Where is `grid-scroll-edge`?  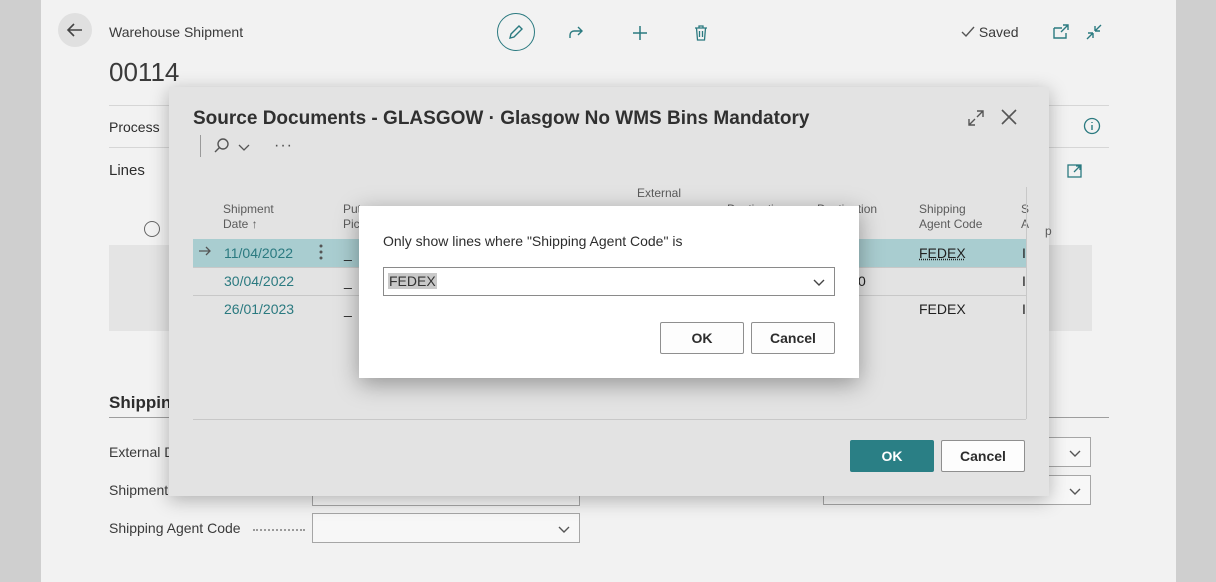 grid-scroll-edge is located at coordinates (1026, 303).